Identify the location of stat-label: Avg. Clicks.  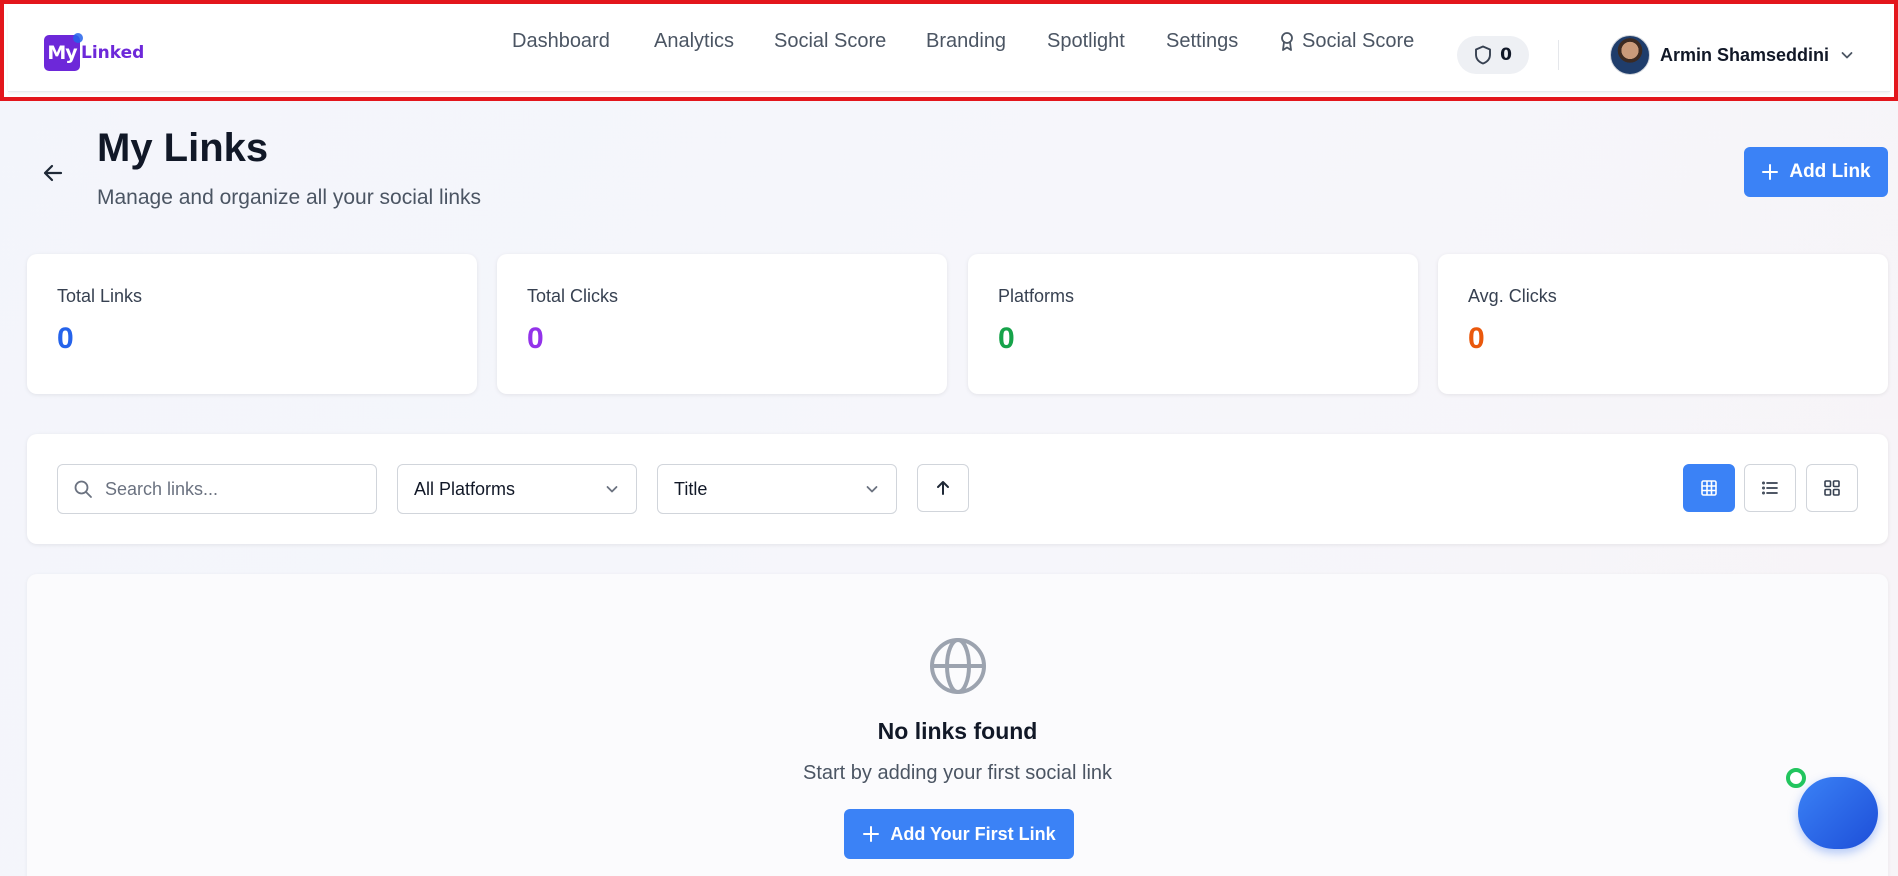
(1512, 296).